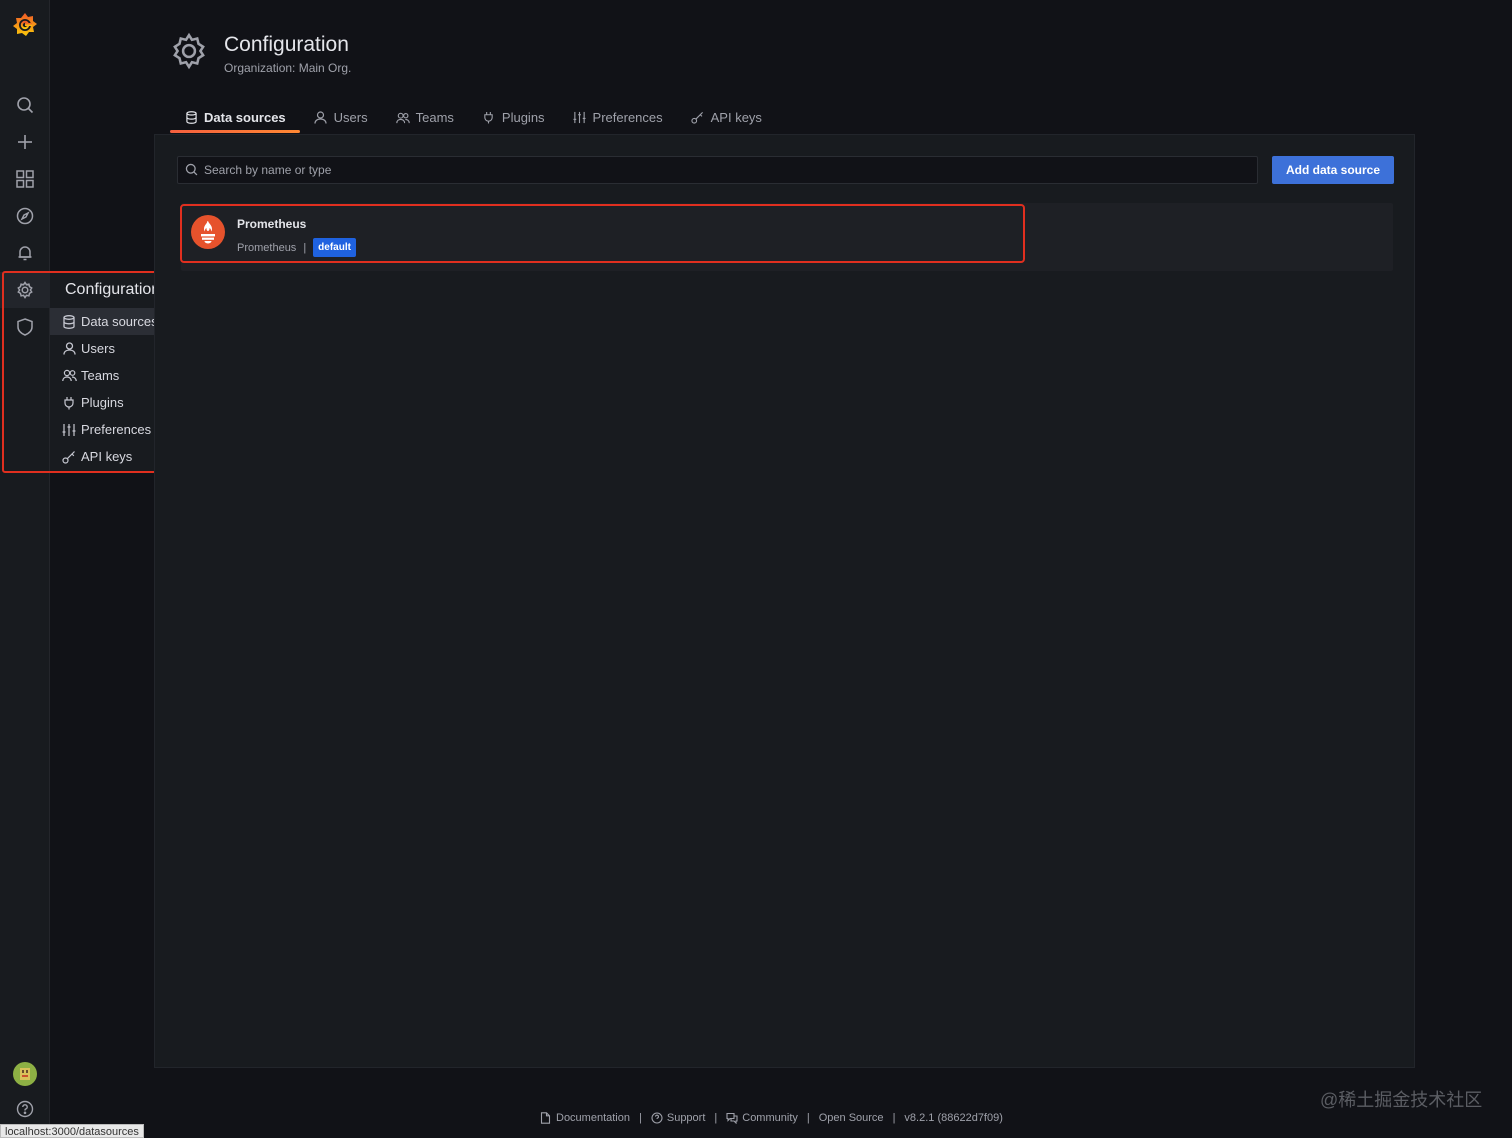 This screenshot has width=1512, height=1138. I want to click on server-admin-icon, so click(25, 327).